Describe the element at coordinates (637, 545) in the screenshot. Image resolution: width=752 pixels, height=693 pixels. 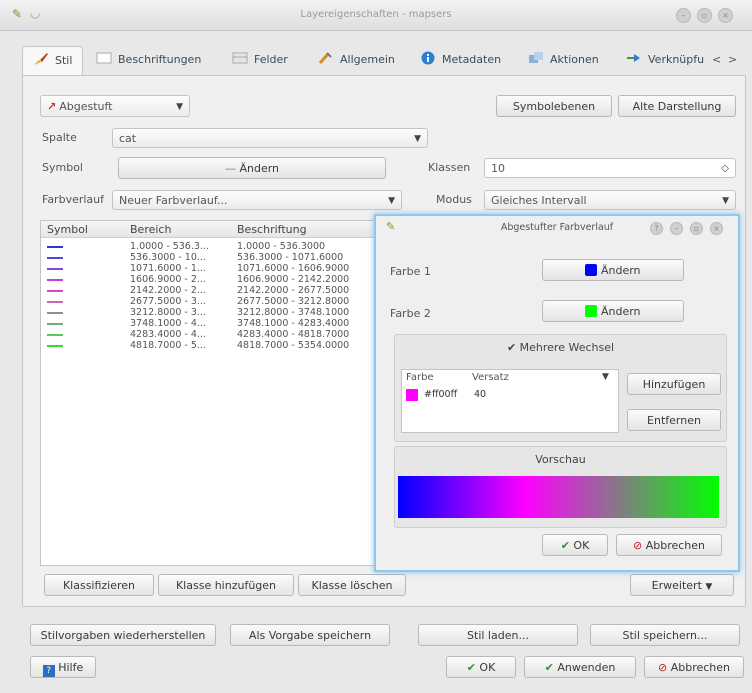
I see `cancel-icon: ⊘` at that location.